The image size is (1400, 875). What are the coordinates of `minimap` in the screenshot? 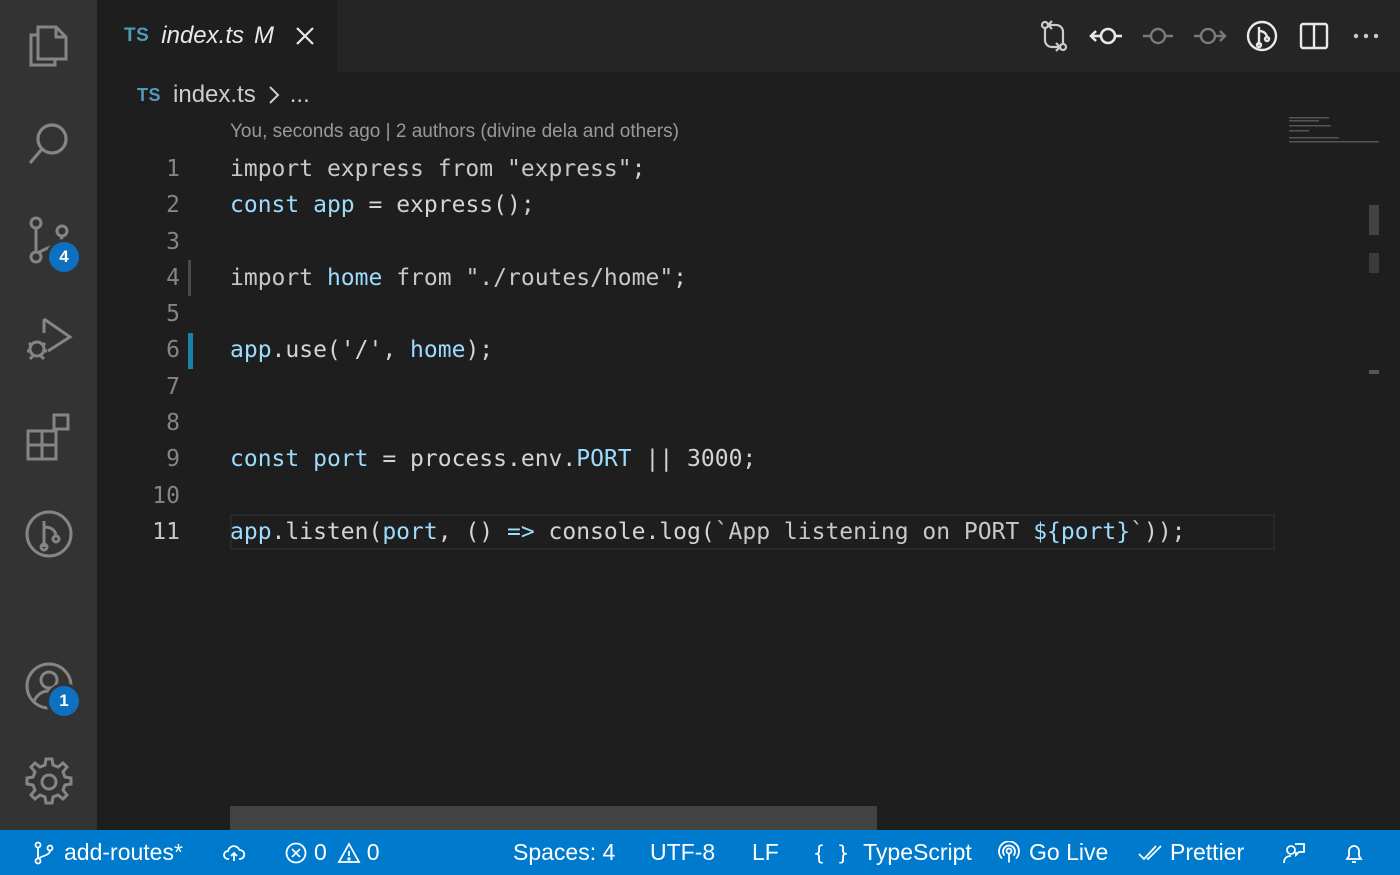 It's located at (1335, 135).